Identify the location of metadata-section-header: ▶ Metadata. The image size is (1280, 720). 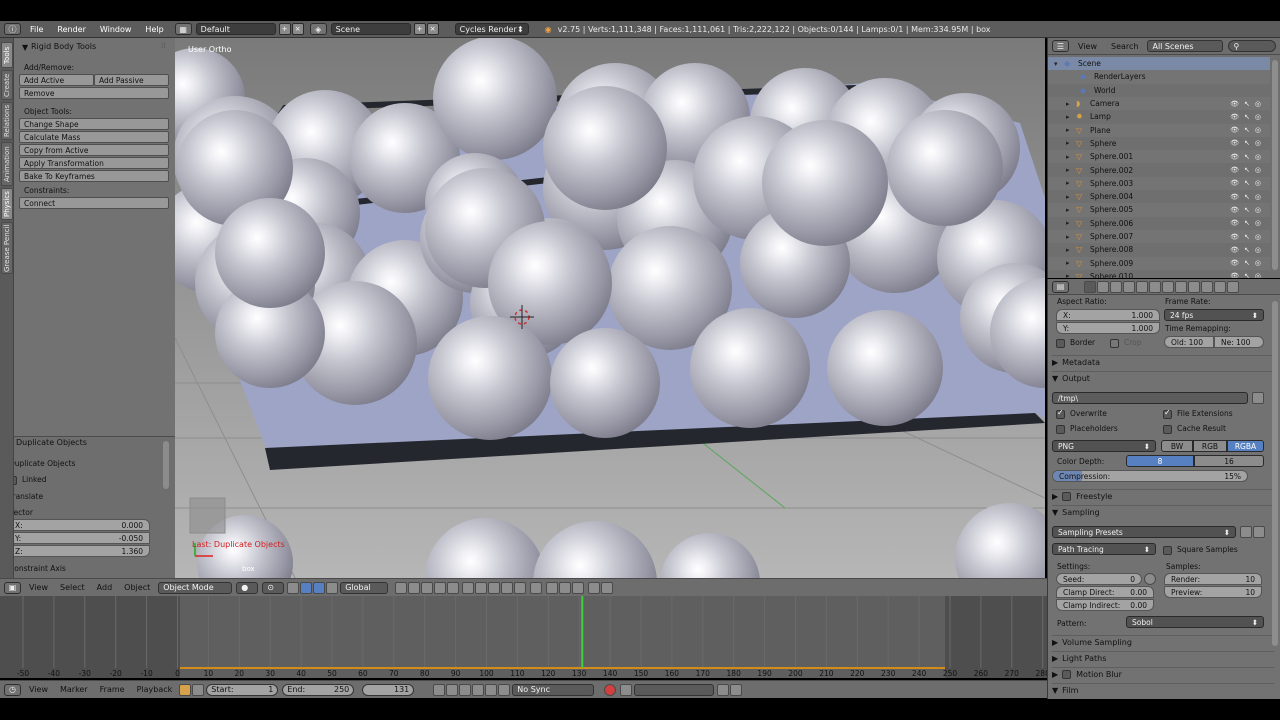
(1163, 362).